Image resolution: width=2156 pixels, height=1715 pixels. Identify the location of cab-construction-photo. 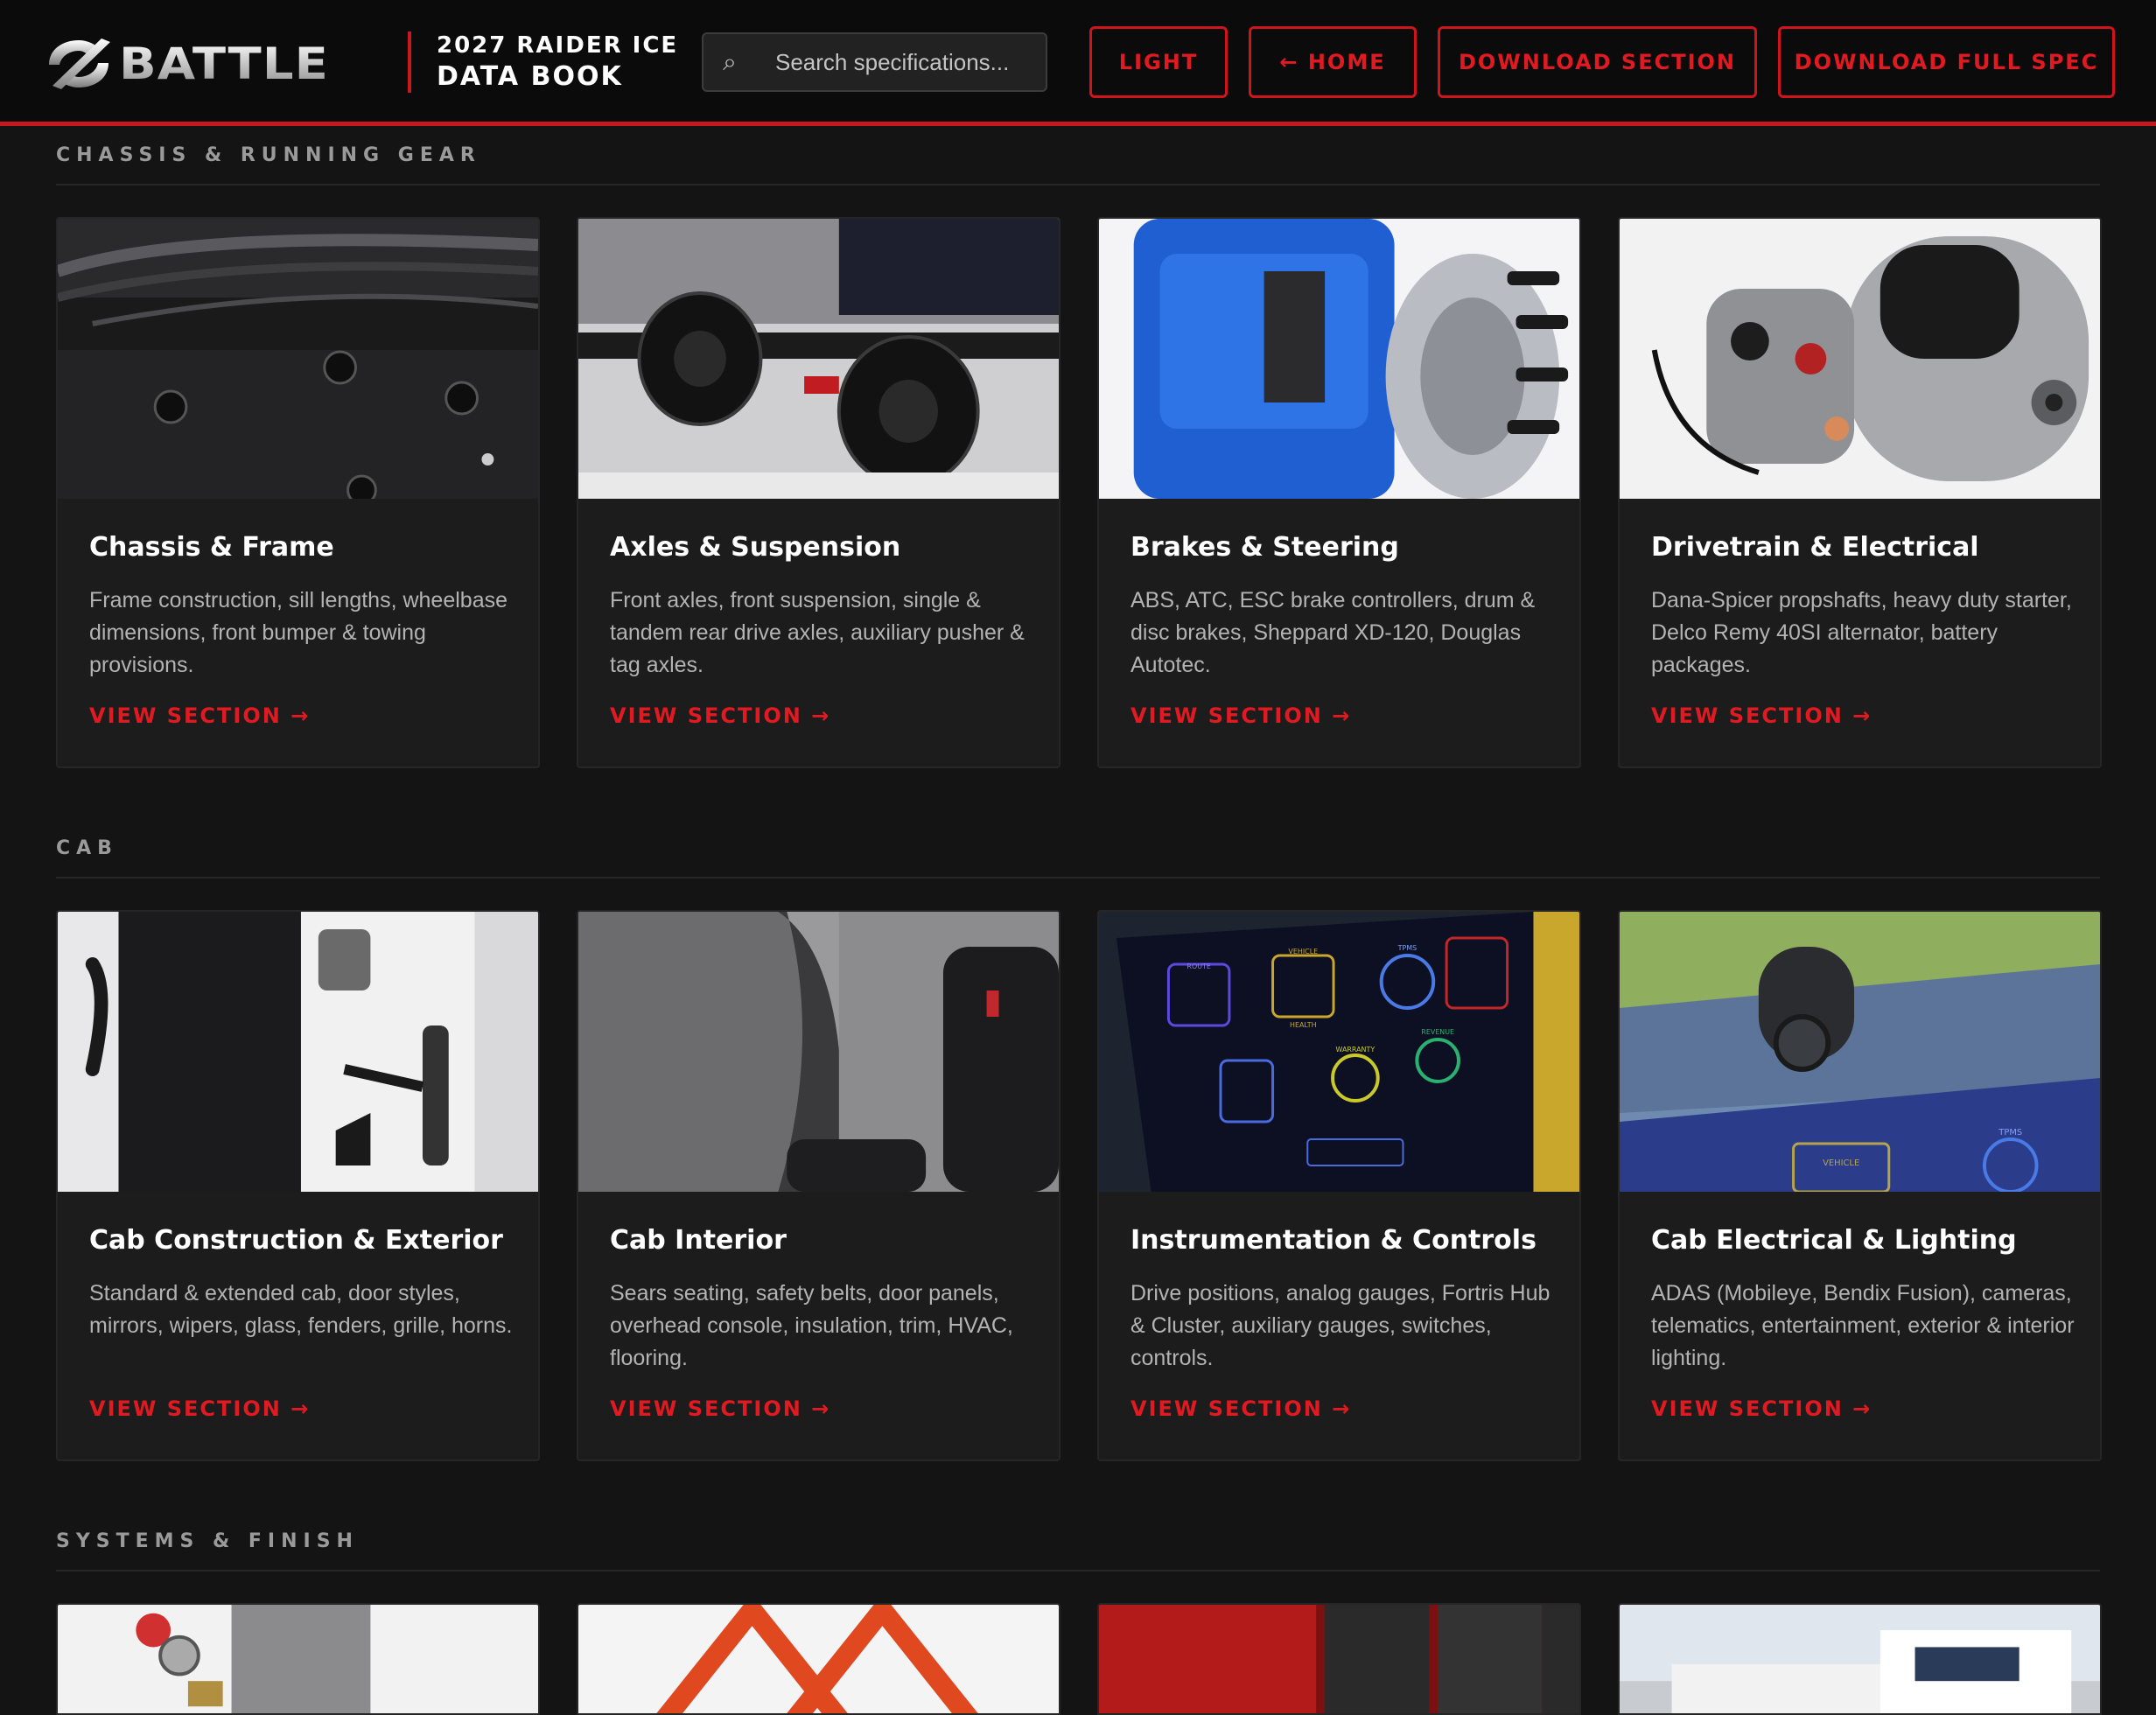
(298, 1052).